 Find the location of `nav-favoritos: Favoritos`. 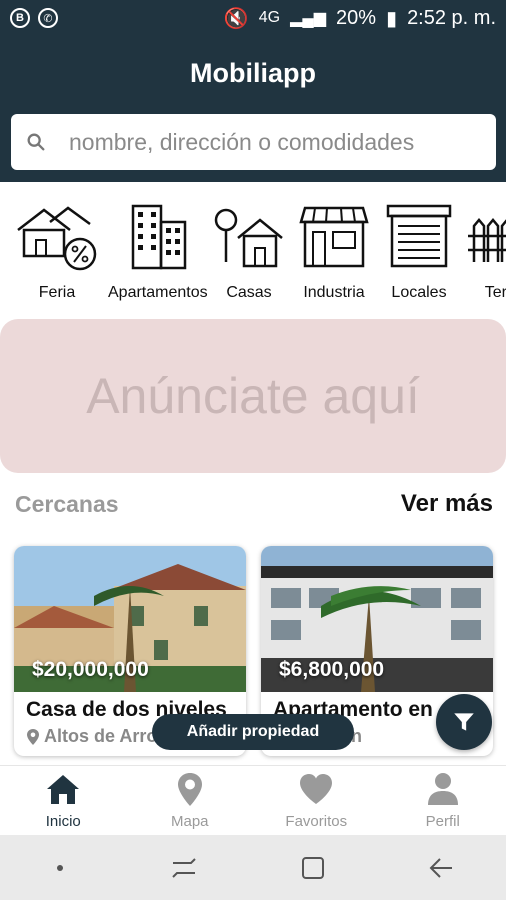

nav-favoritos: Favoritos is located at coordinates (316, 800).